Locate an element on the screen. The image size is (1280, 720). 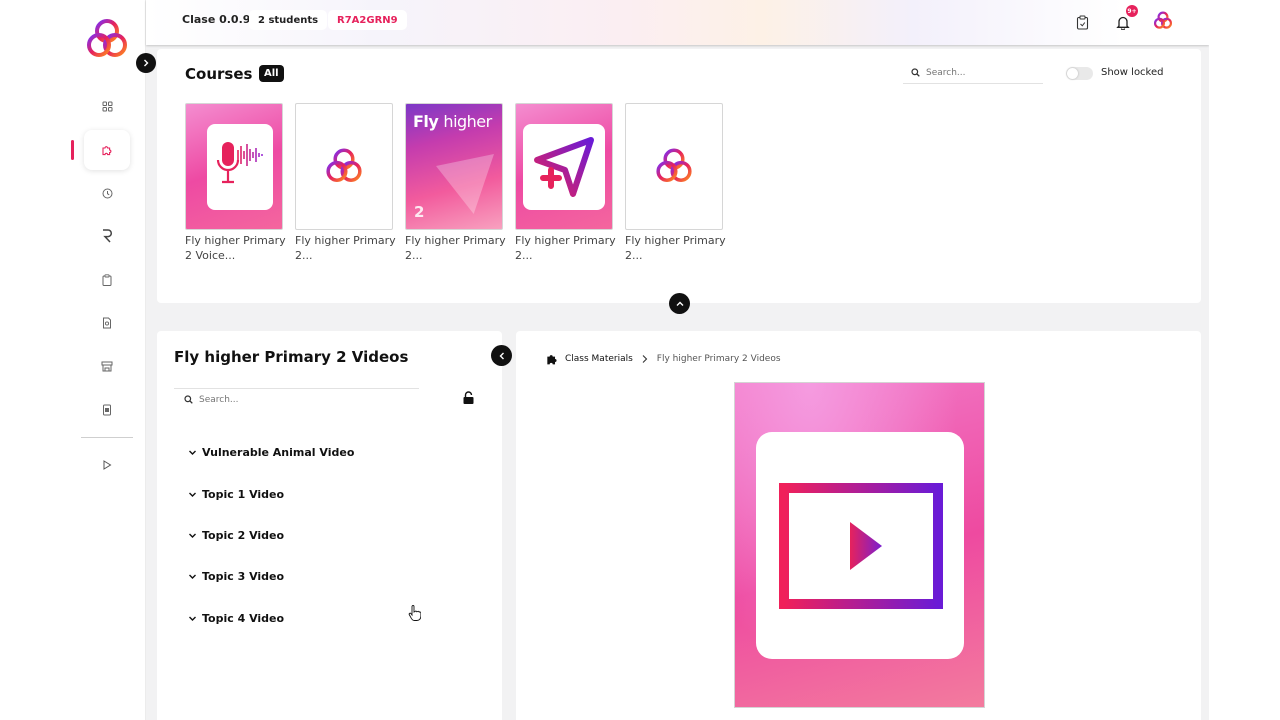
topic-item: Topic 2 Video is located at coordinates (236, 535).